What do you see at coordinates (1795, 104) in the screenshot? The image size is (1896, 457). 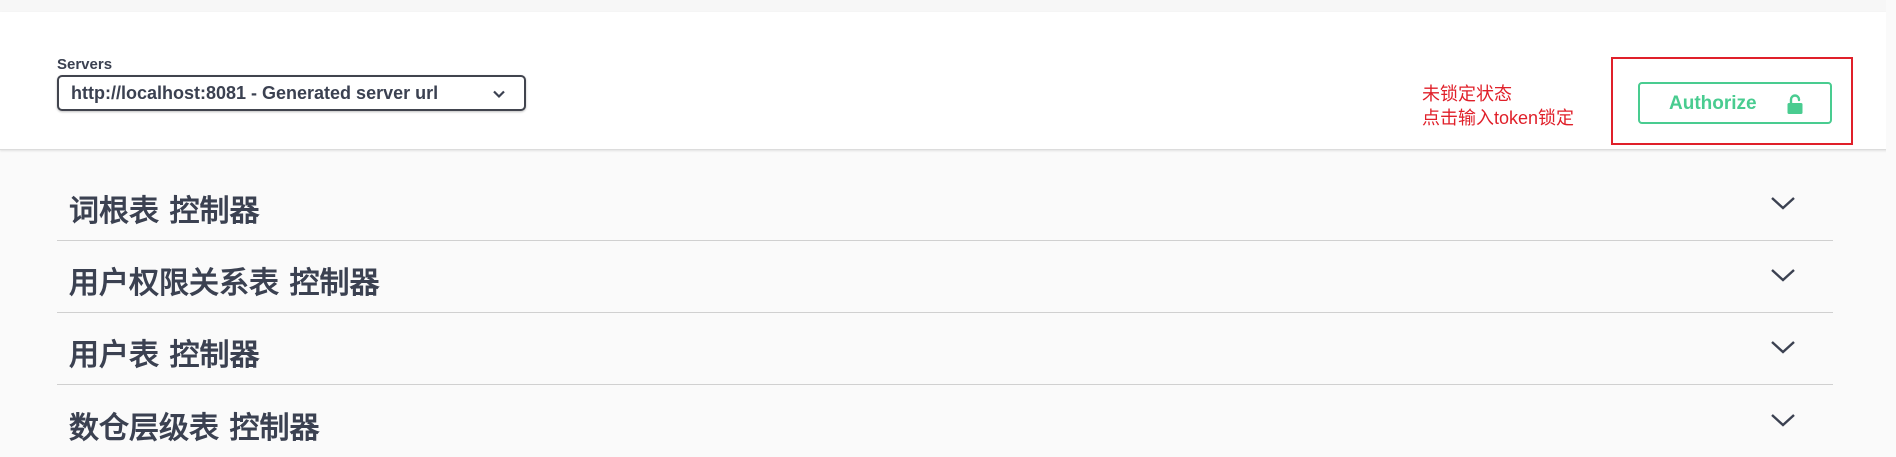 I see `unlocked-padlock-icon` at bounding box center [1795, 104].